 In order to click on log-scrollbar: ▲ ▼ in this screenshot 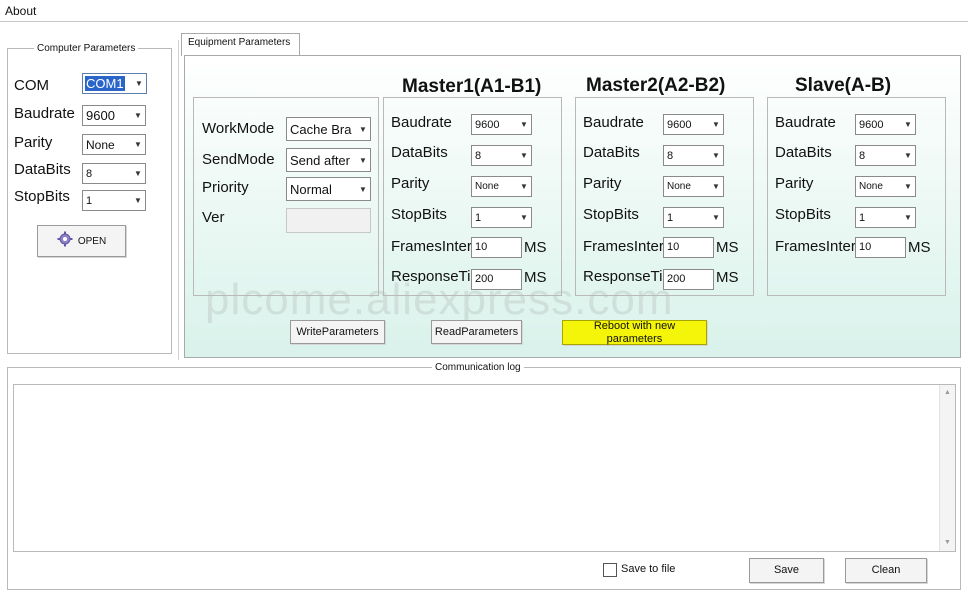, I will do `click(947, 468)`.